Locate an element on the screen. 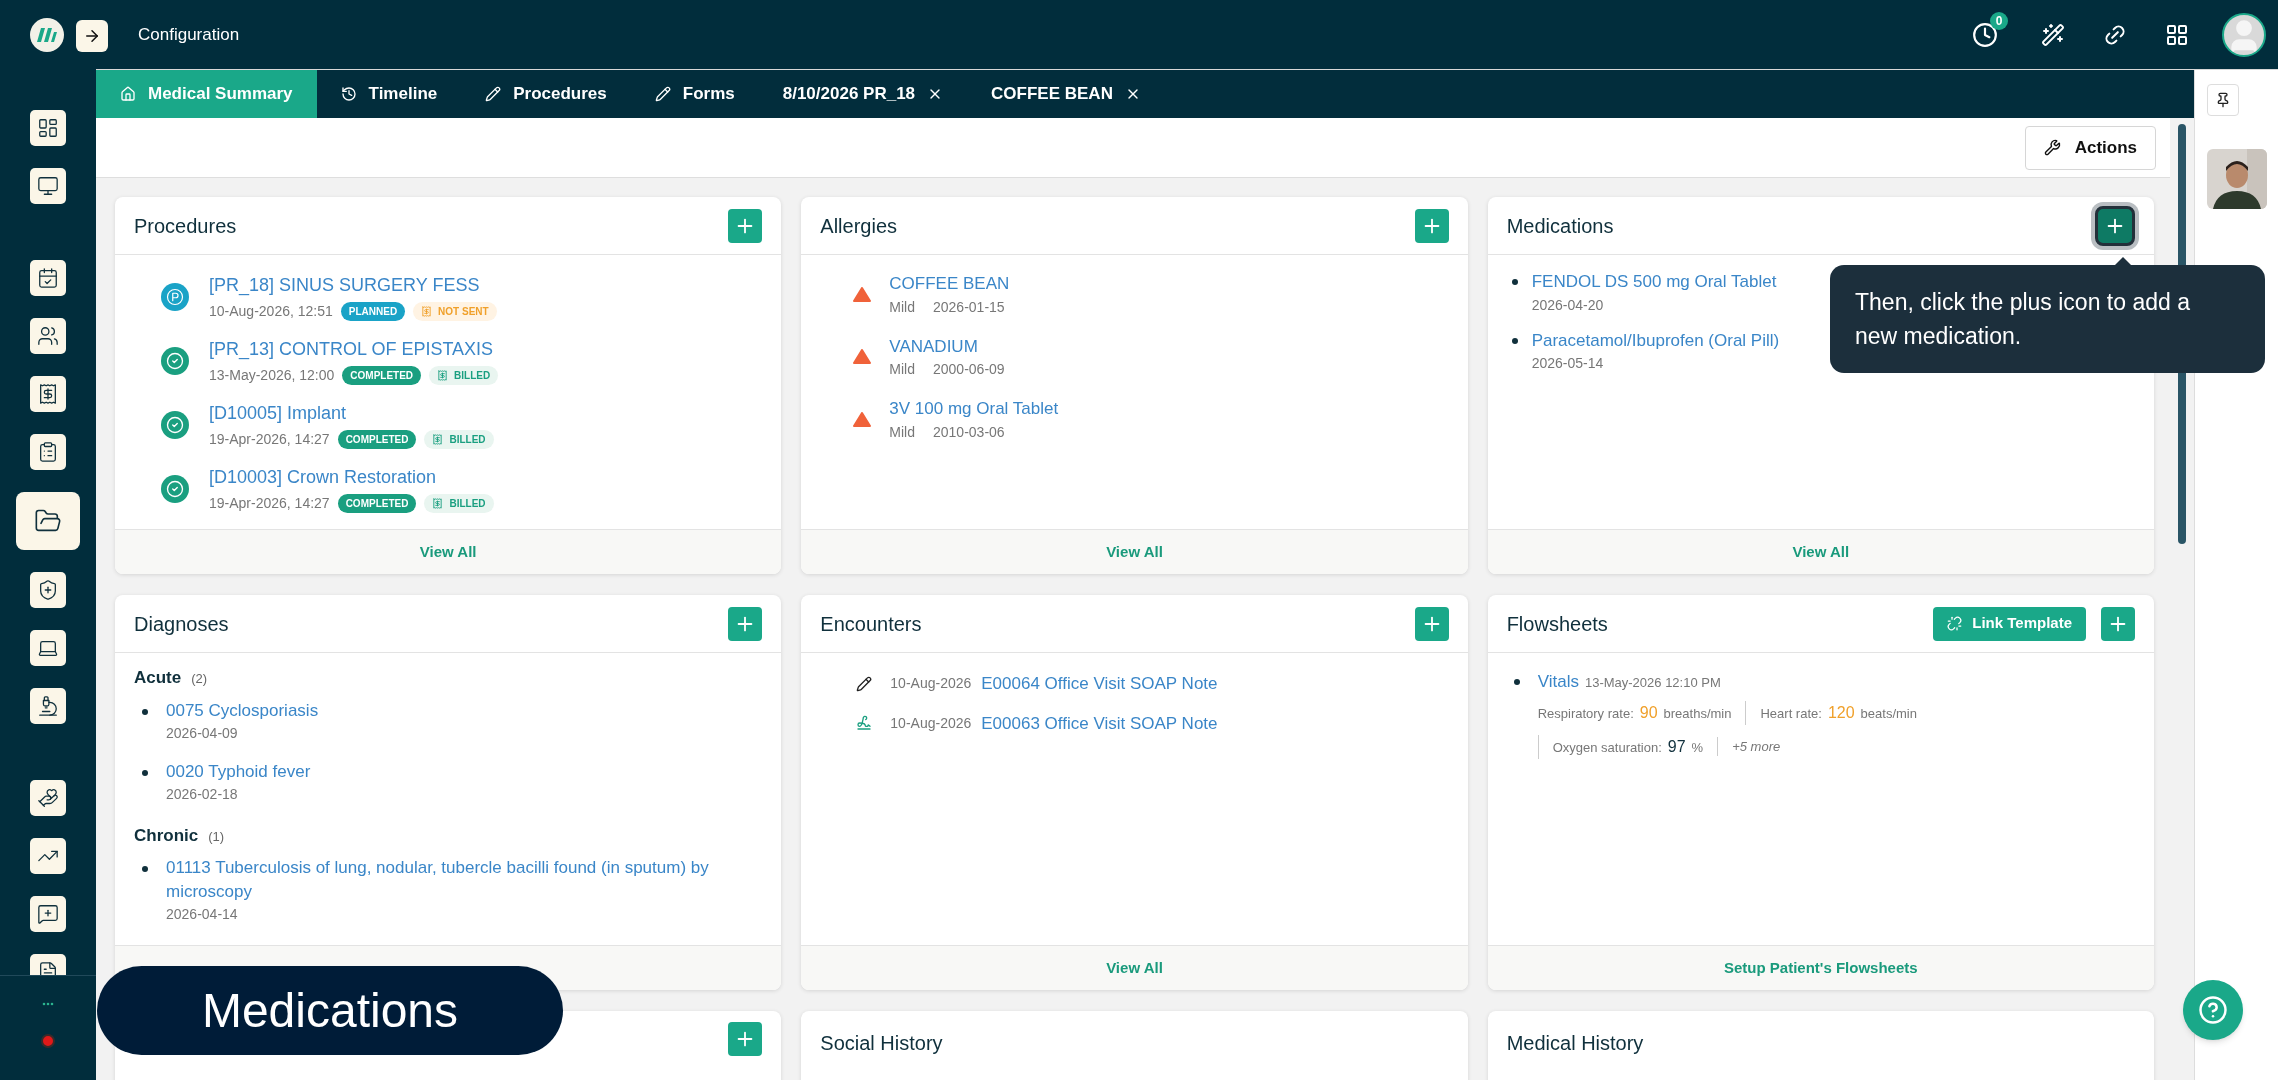 This screenshot has width=2278, height=1080. reading-value: 97 is located at coordinates (1676, 746).